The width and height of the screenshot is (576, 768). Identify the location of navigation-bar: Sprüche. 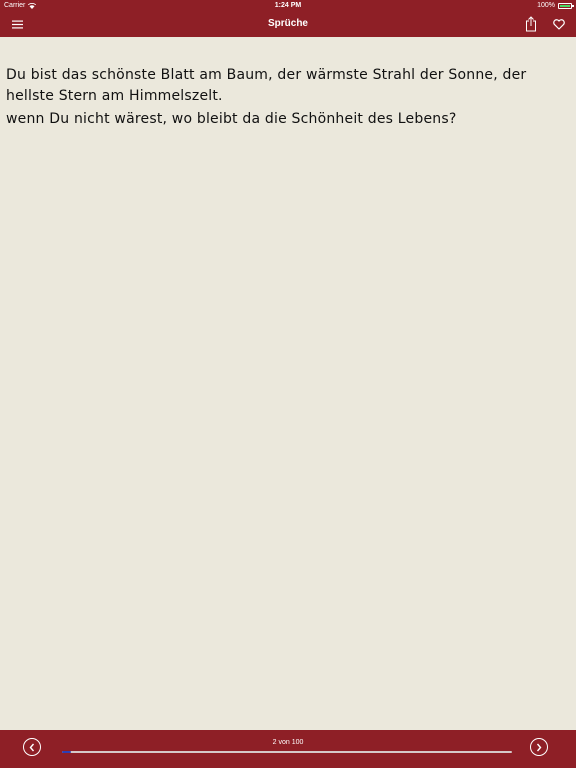
(288, 24).